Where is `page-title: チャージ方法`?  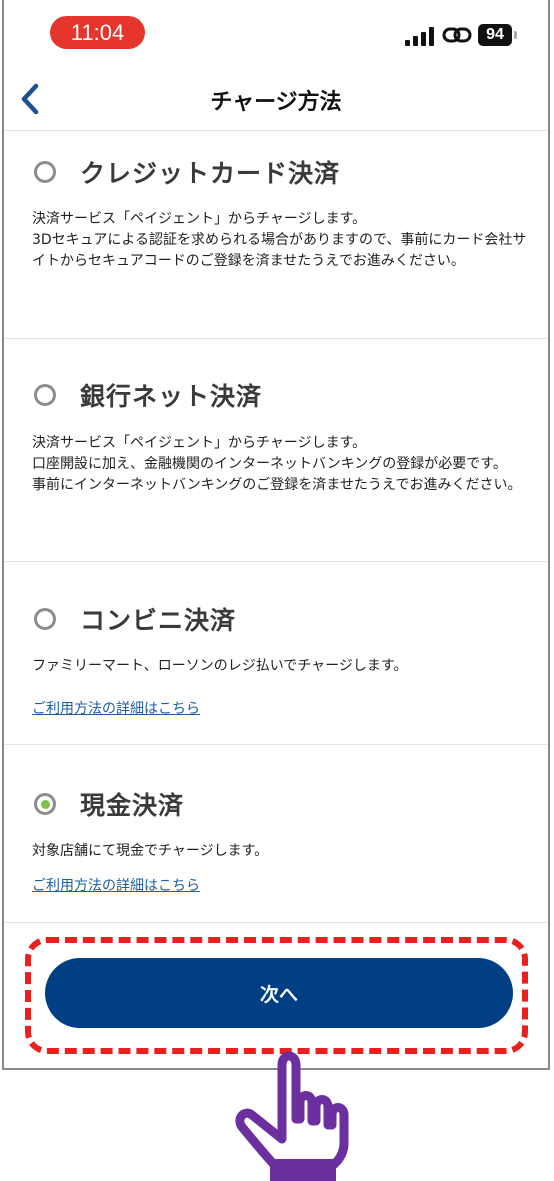 page-title: チャージ方法 is located at coordinates (276, 102).